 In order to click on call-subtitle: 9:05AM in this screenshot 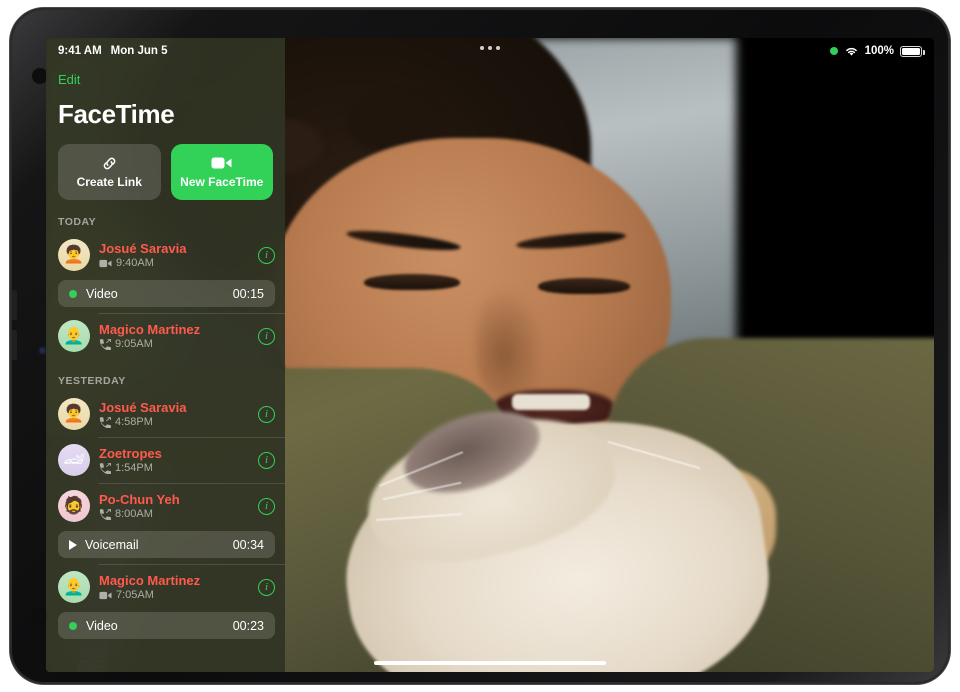, I will do `click(174, 344)`.